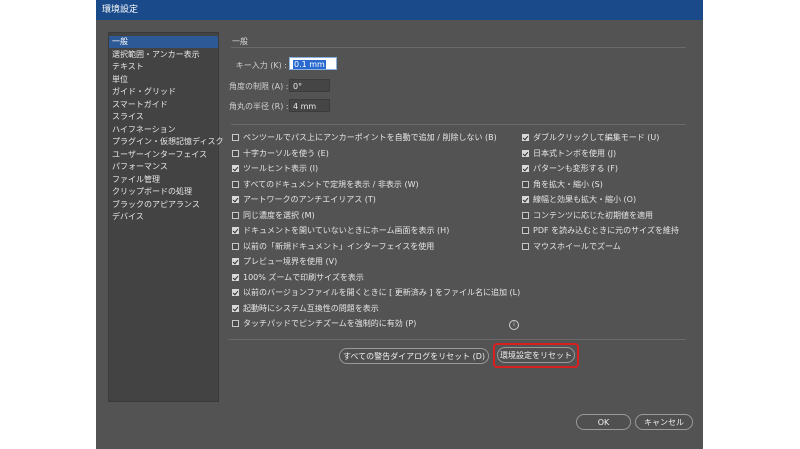 Image resolution: width=800 pixels, height=449 pixels. What do you see at coordinates (163, 105) in the screenshot?
I see `sidebar-item-smart-guides: スマートガイド` at bounding box center [163, 105].